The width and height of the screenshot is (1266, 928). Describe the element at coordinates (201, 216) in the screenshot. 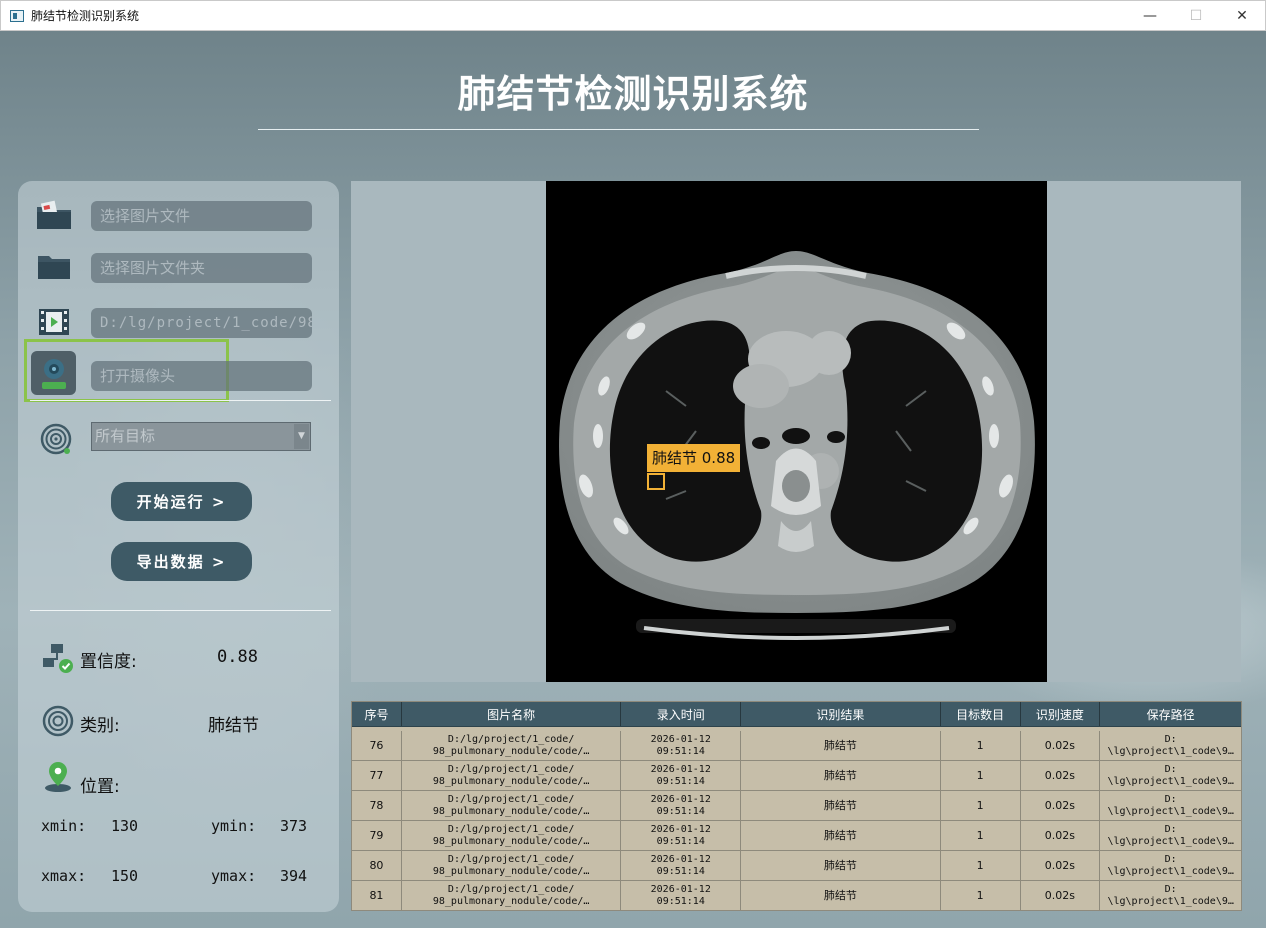

I see `image-file-field: 选择图片文件` at that location.